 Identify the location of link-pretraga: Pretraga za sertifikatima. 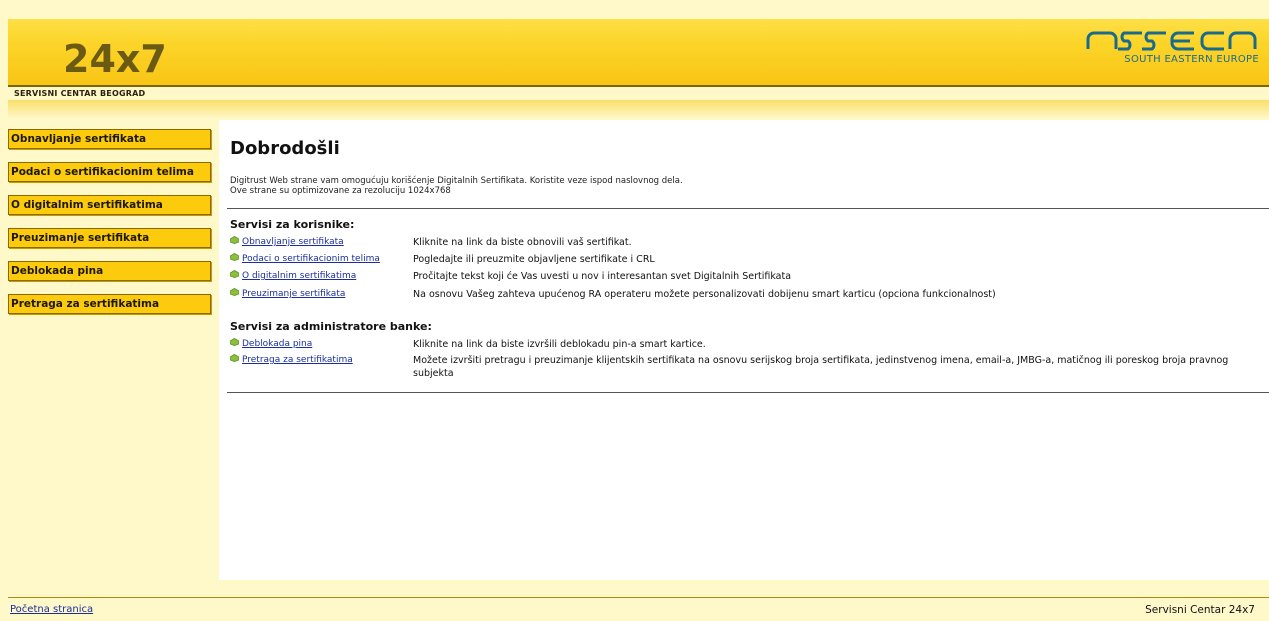
(291, 359).